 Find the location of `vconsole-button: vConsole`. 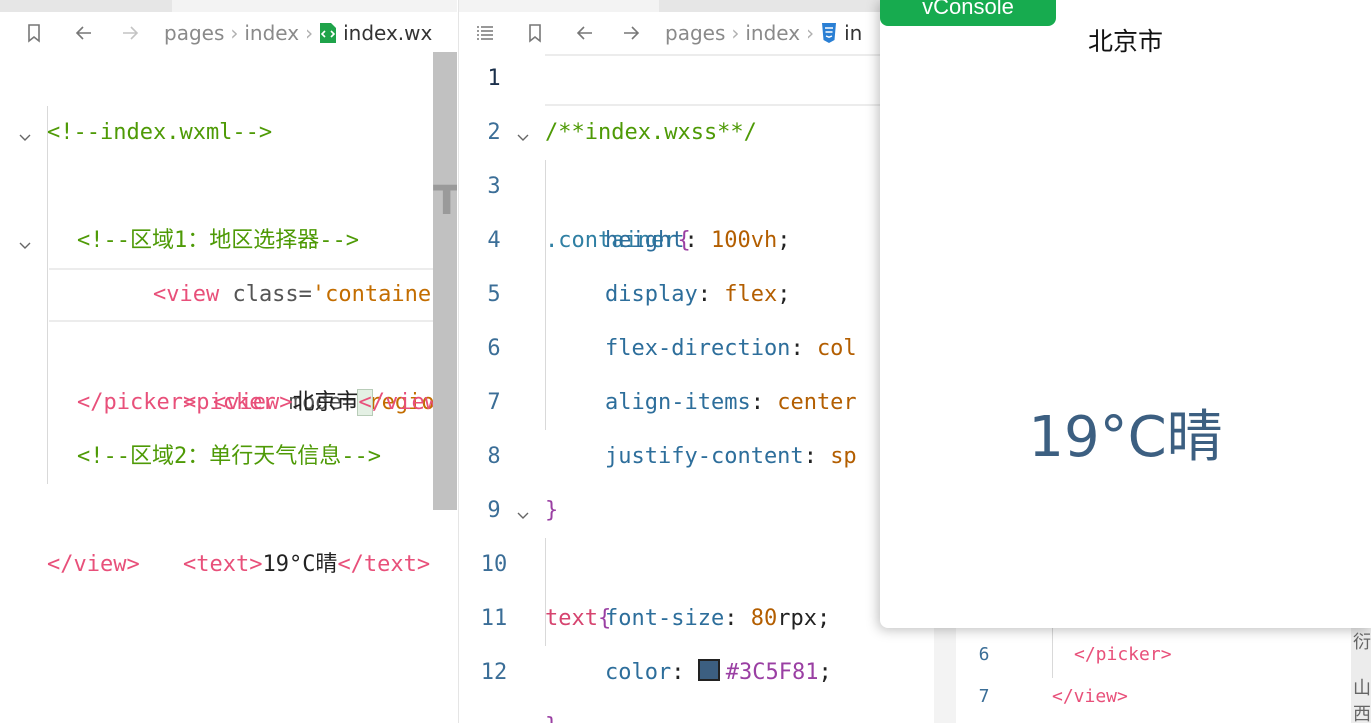

vconsole-button: vConsole is located at coordinates (968, 13).